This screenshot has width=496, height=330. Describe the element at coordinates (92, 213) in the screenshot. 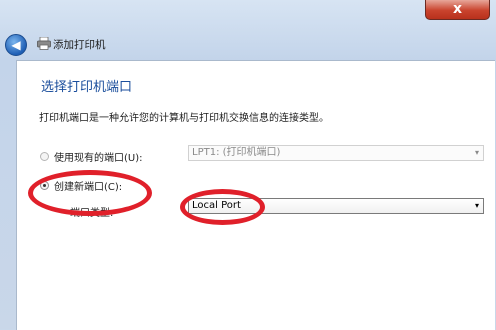

I see `port-type-label: 端口类型:` at that location.